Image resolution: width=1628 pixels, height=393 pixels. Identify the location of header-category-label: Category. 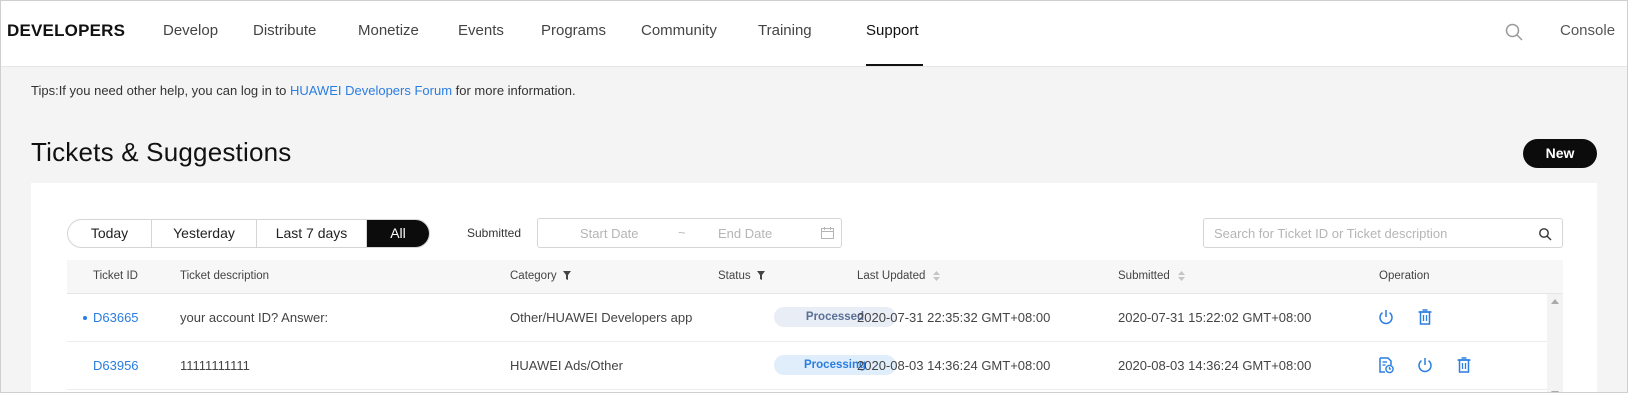
(533, 276).